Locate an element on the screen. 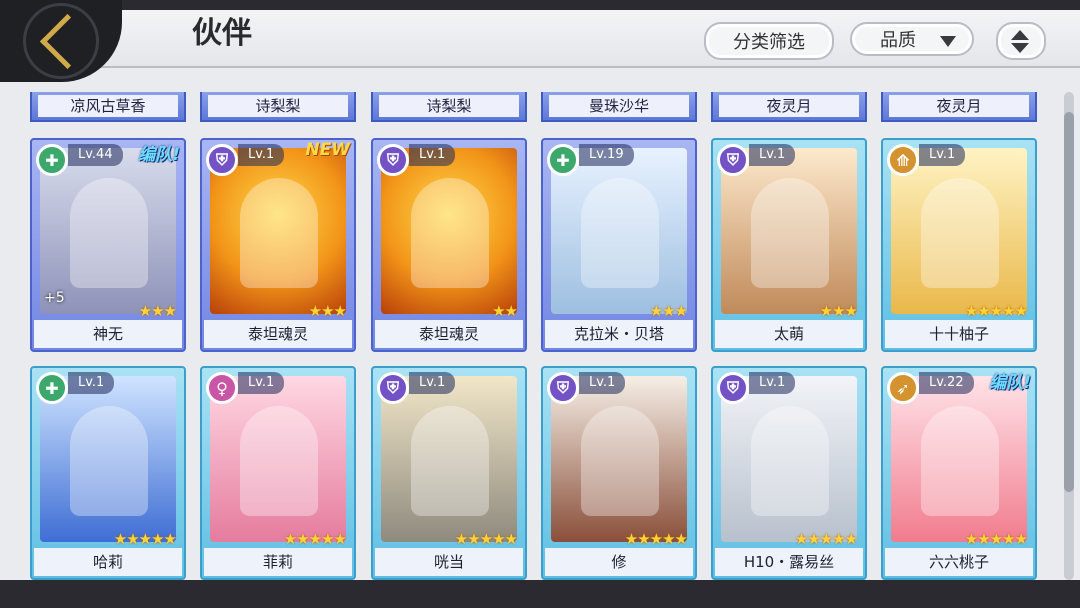 Image resolution: width=1080 pixels, height=608 pixels. card-name: 太萌 is located at coordinates (789, 334).